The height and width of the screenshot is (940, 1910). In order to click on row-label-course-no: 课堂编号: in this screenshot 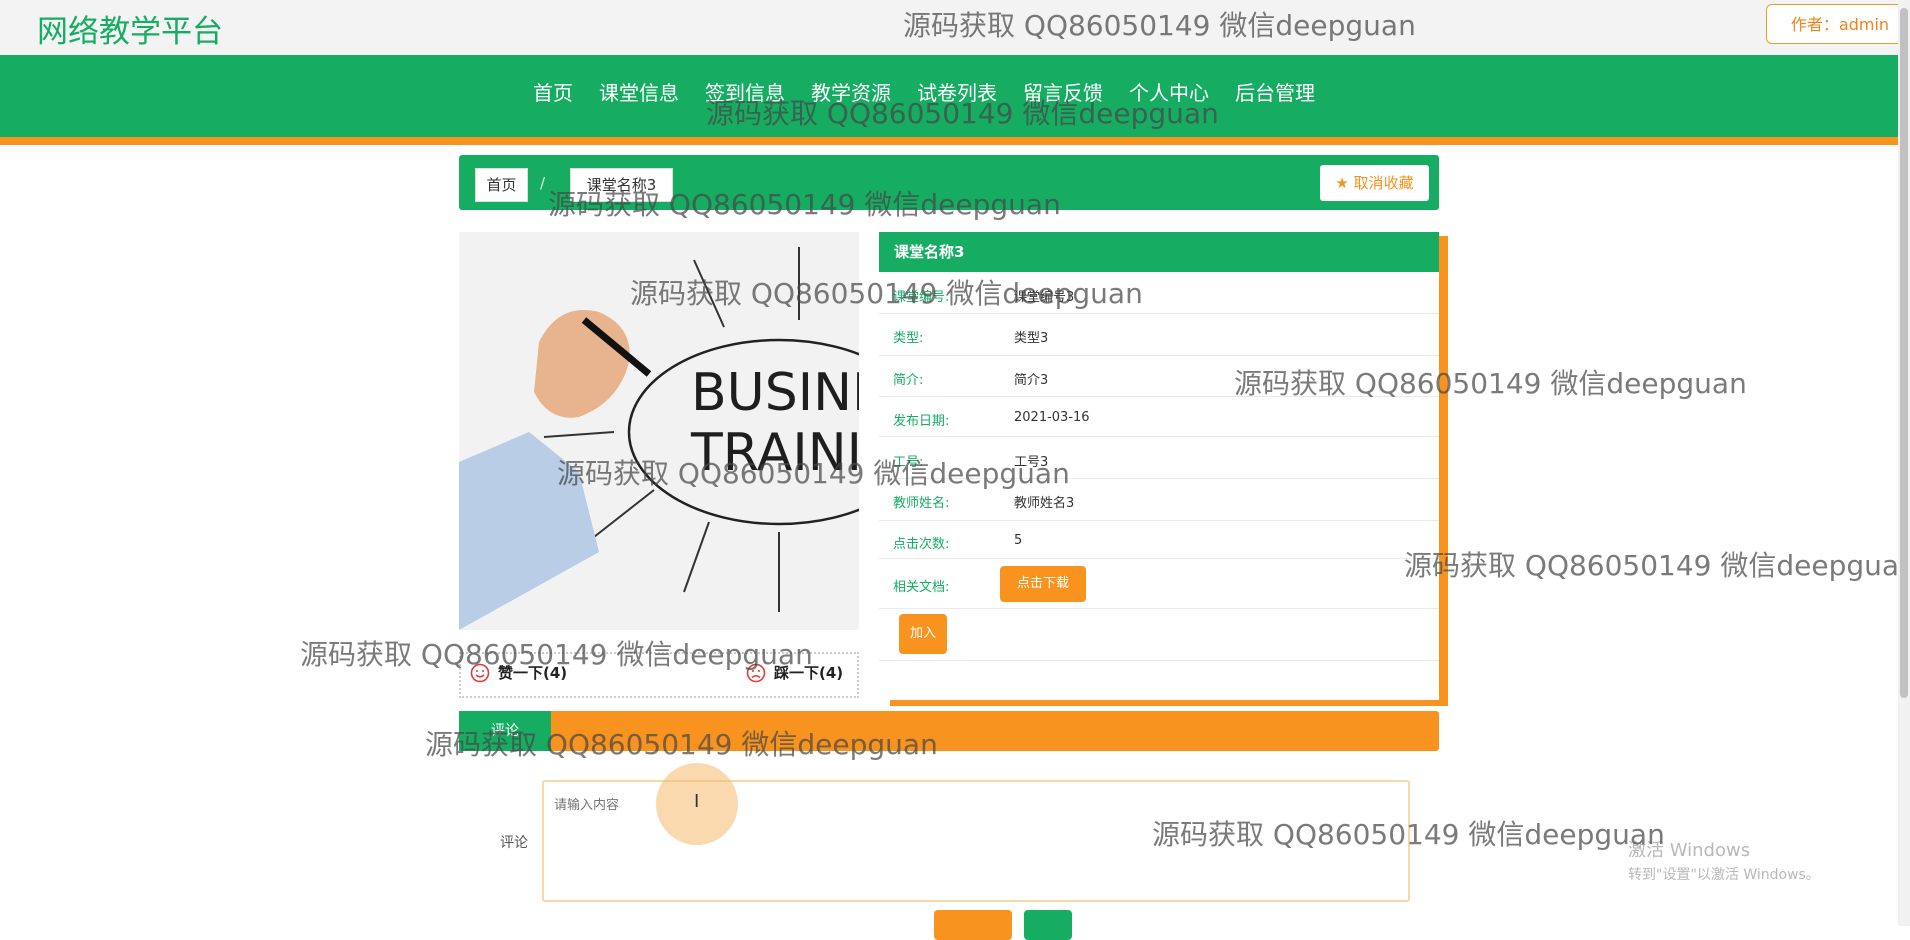, I will do `click(921, 297)`.